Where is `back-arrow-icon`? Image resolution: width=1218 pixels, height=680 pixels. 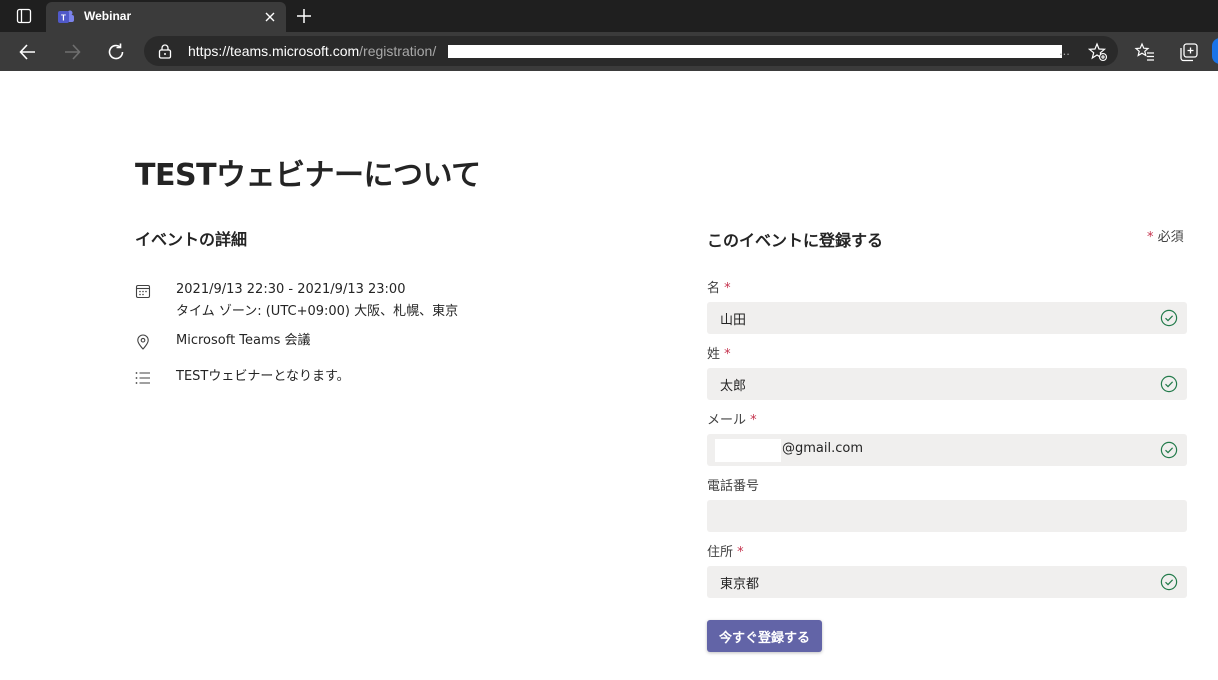 back-arrow-icon is located at coordinates (28, 52).